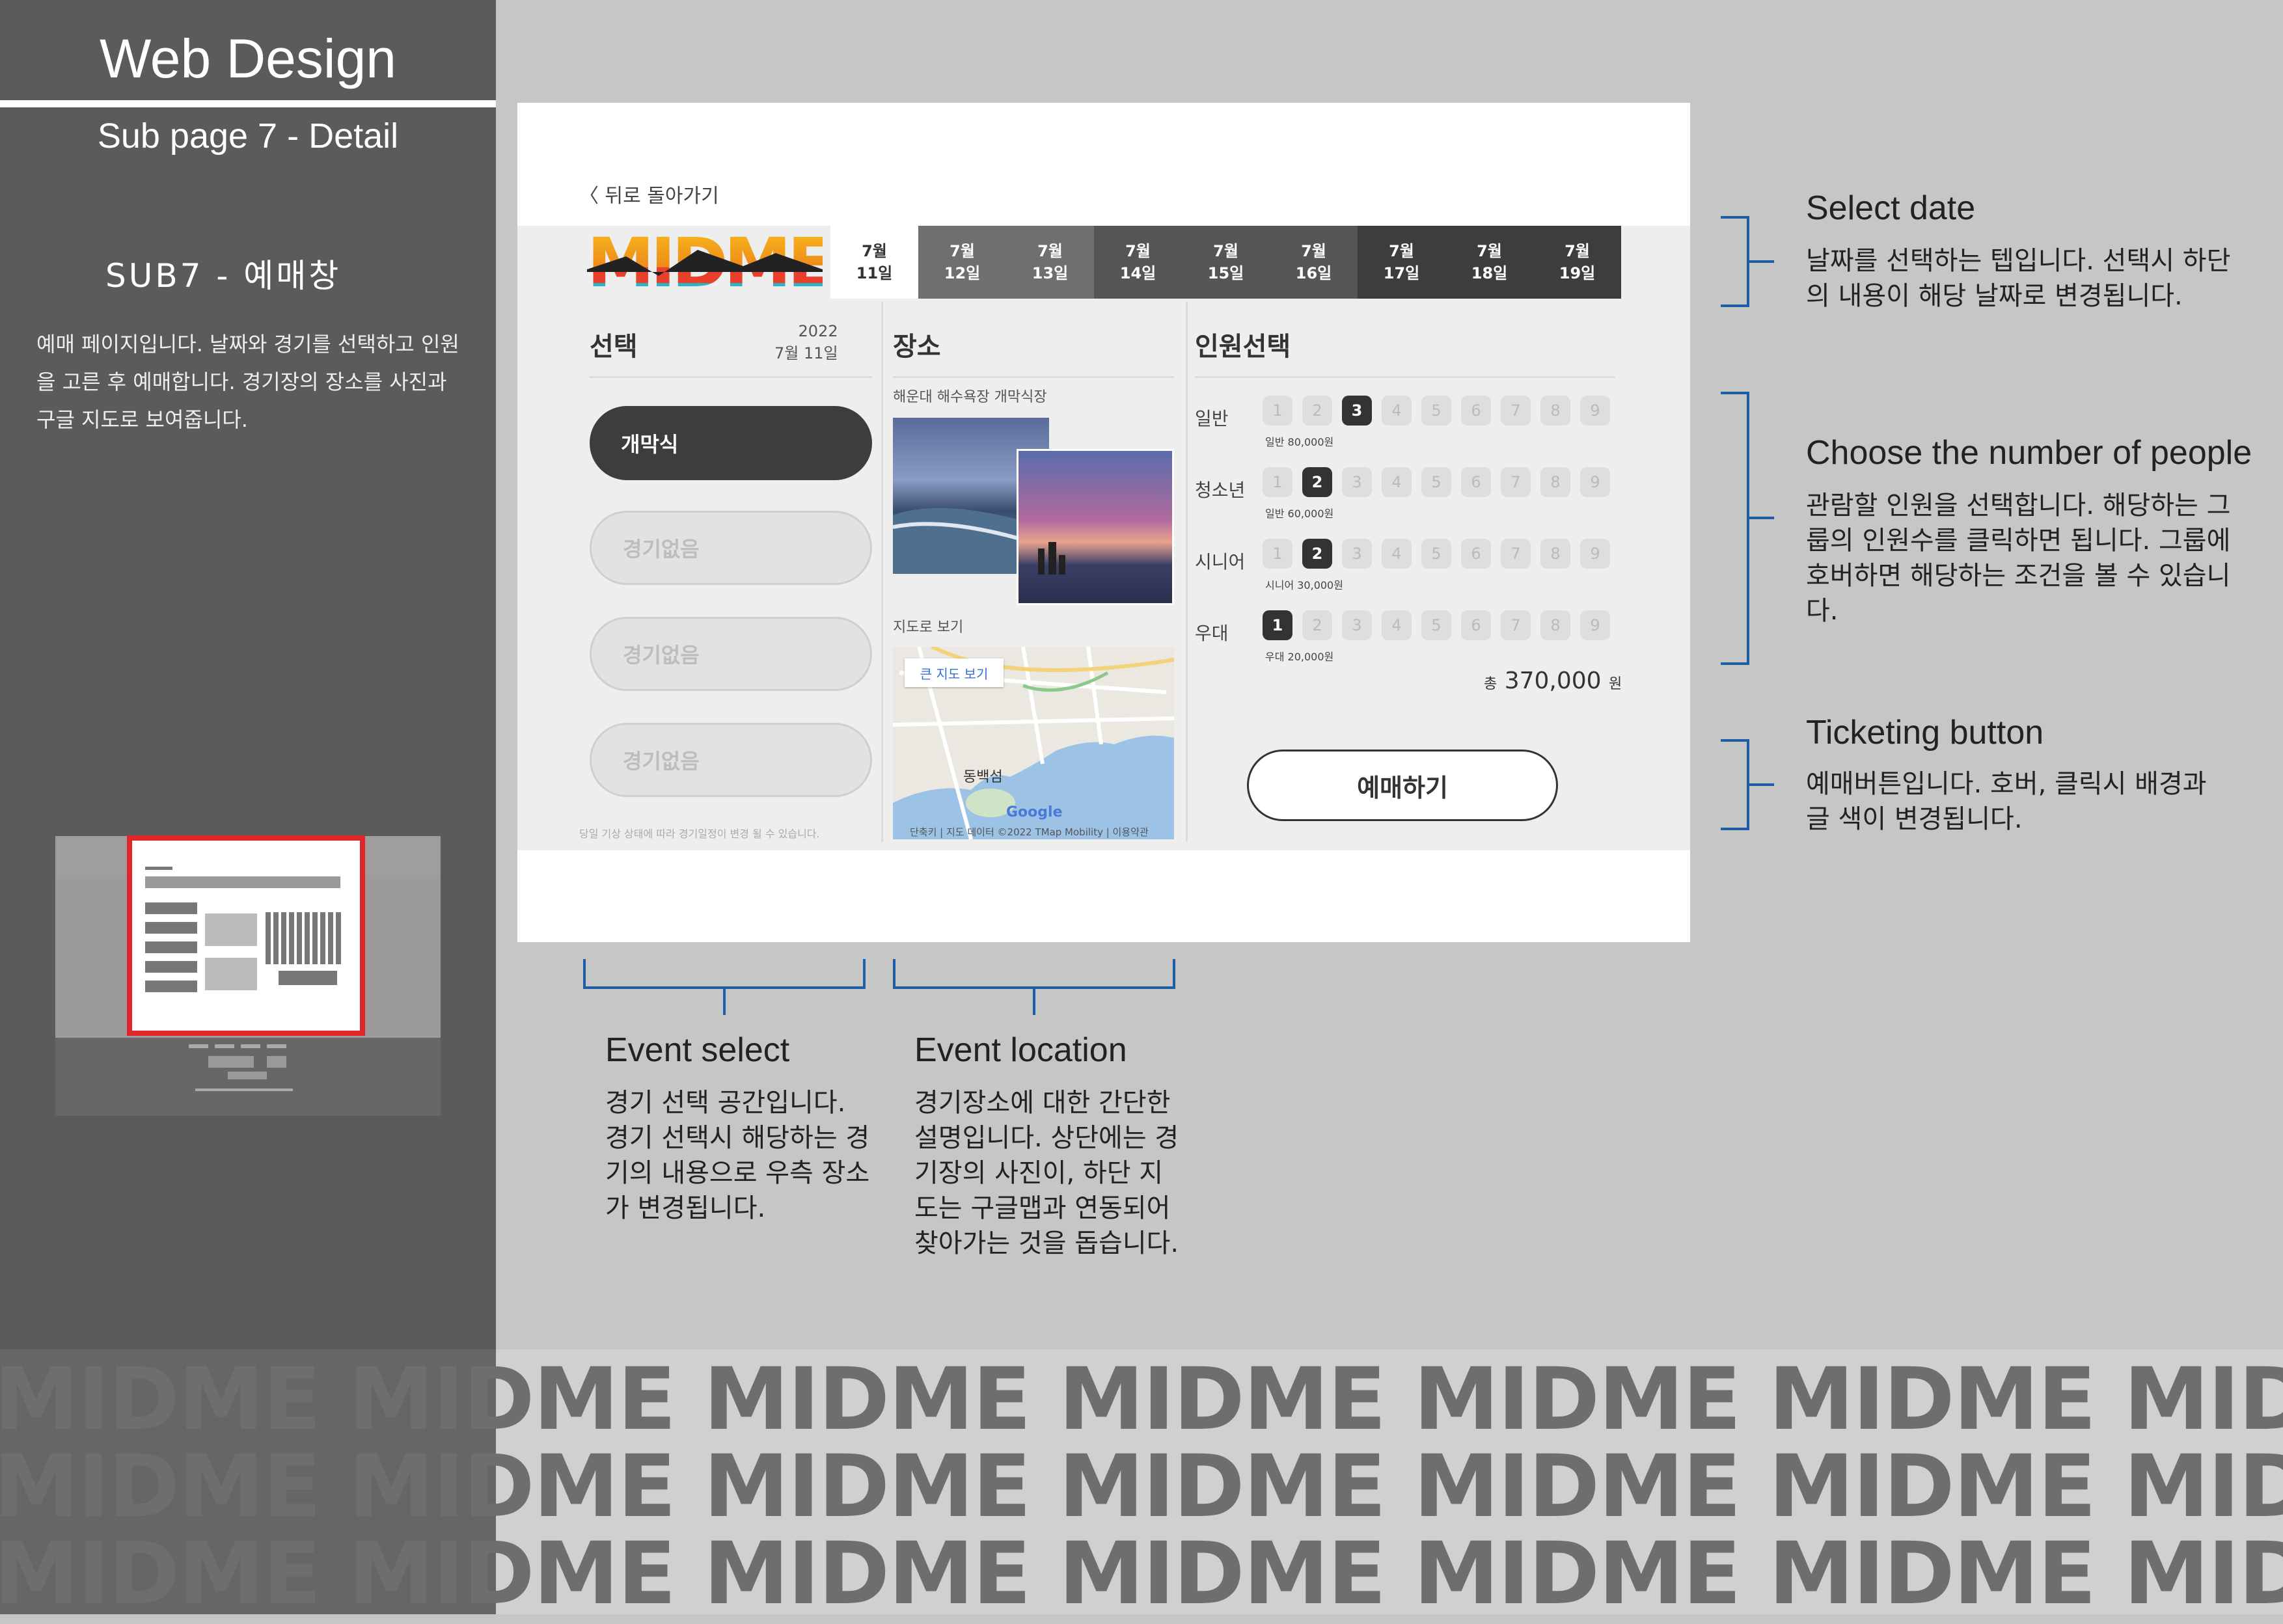 The width and height of the screenshot is (2283, 1624). I want to click on ticketing-button: 예매하기, so click(1403, 785).